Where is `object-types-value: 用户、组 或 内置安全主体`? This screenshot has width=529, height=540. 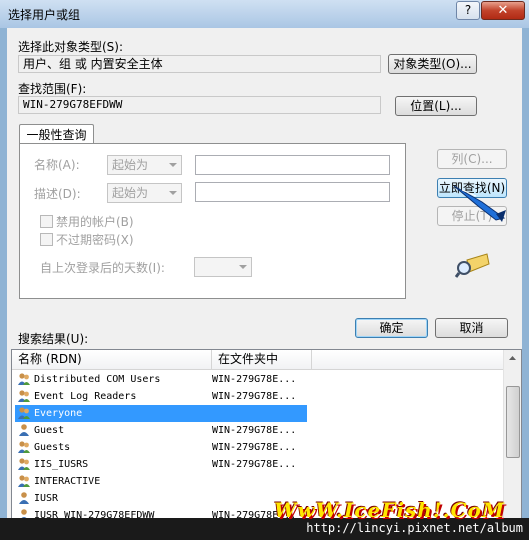 object-types-value: 用户、组 或 内置安全主体 is located at coordinates (199, 64).